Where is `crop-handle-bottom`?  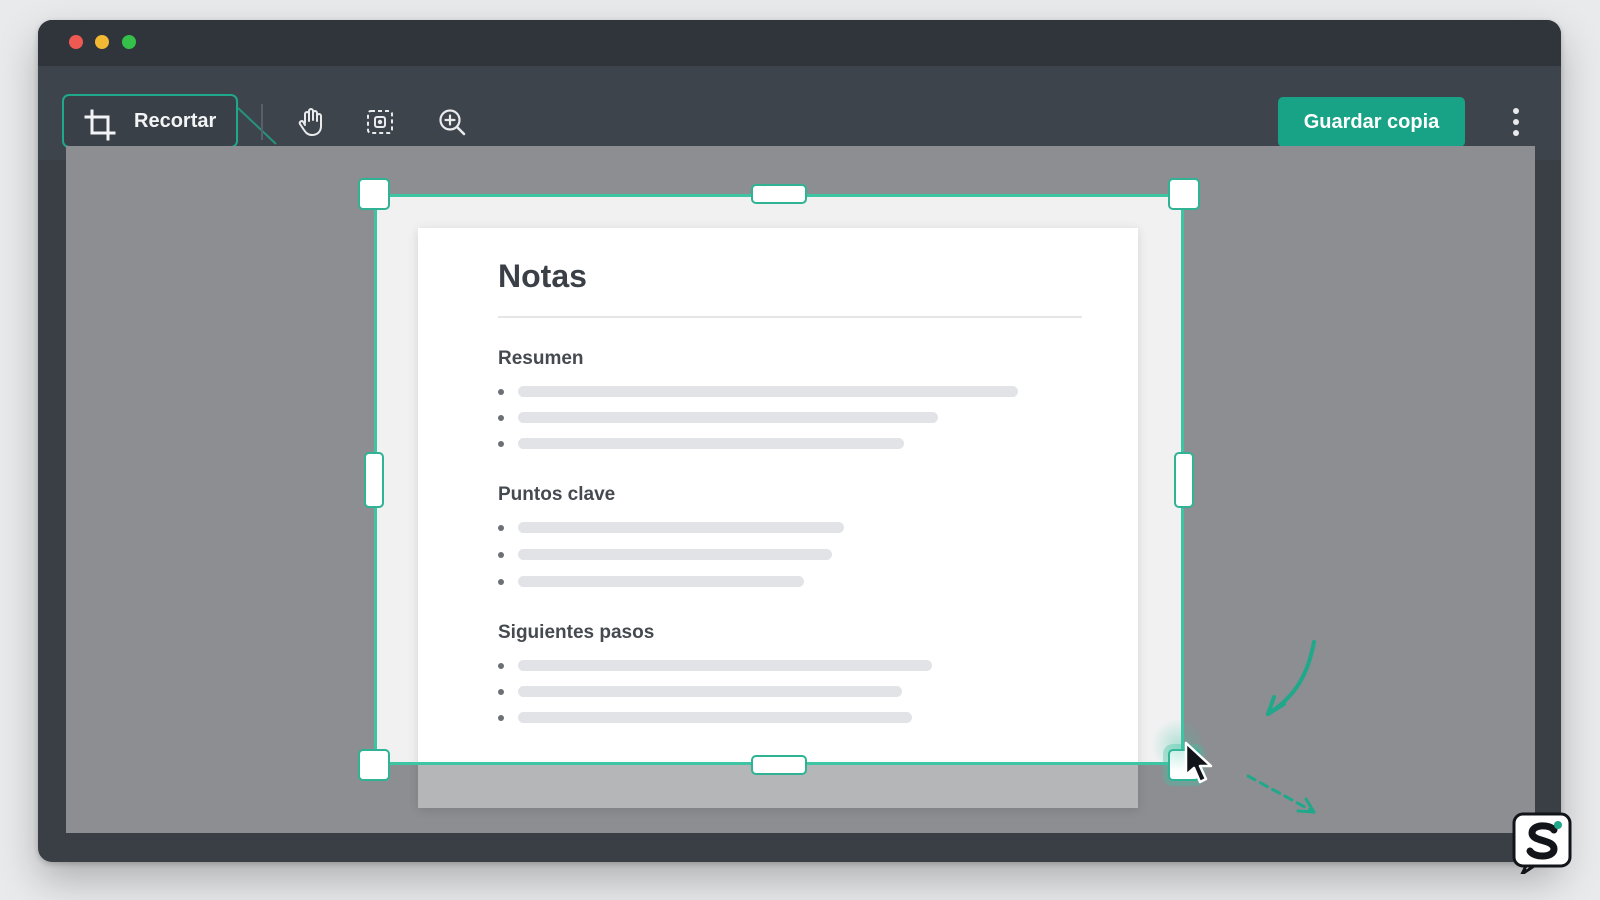 crop-handle-bottom is located at coordinates (779, 765).